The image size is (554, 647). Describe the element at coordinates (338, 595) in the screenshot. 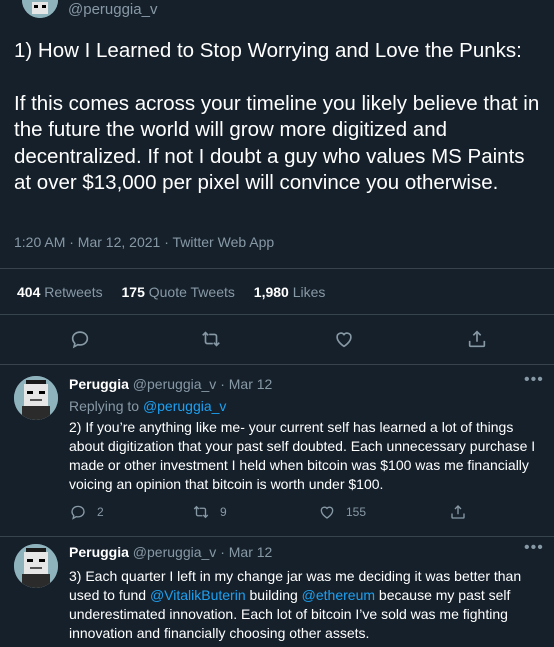

I see `mention-link: @ethereum` at that location.